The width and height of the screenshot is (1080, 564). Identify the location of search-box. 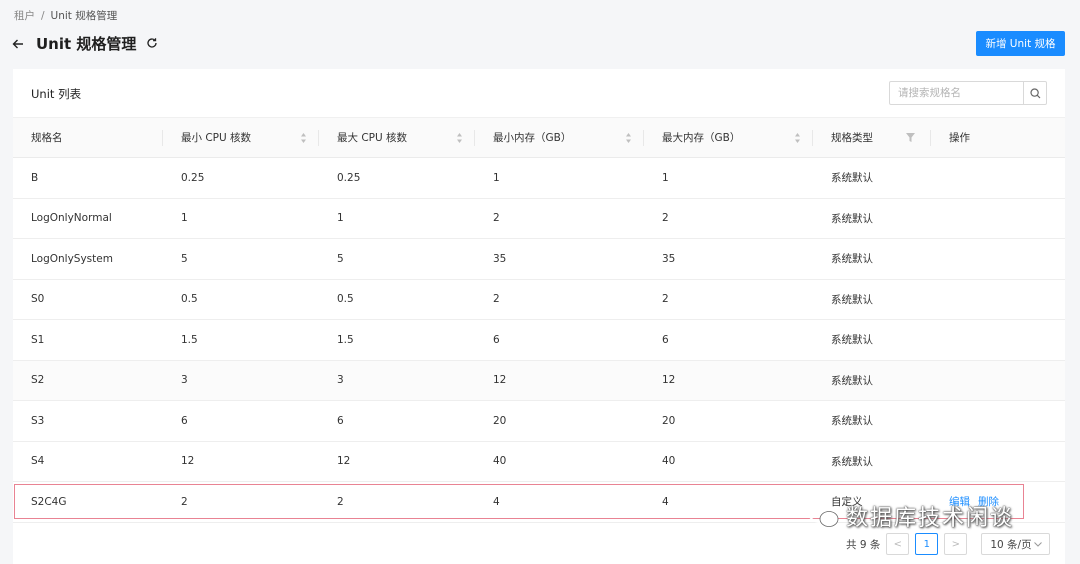
(968, 93).